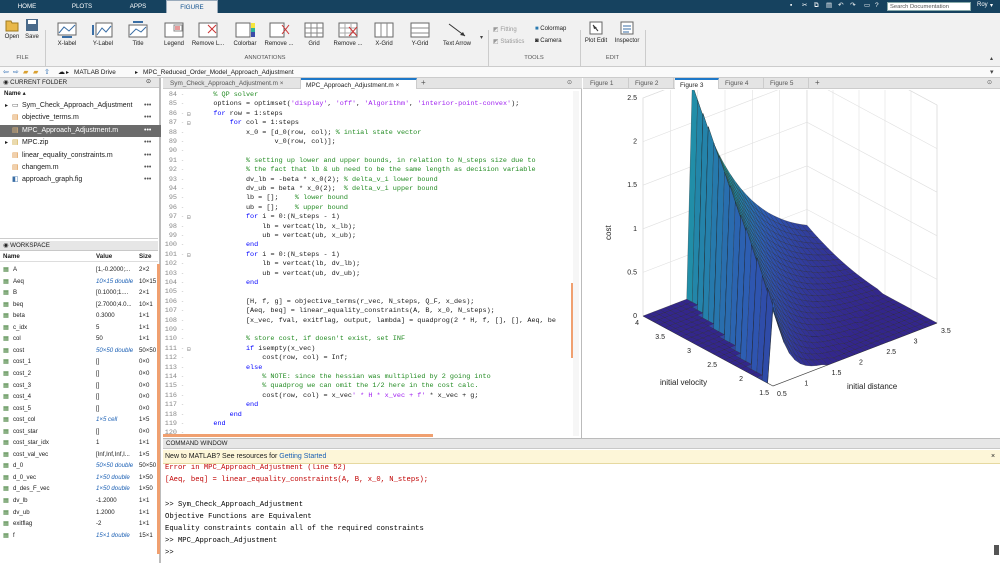  I want to click on copy-icon: ⧉, so click(817, 6).